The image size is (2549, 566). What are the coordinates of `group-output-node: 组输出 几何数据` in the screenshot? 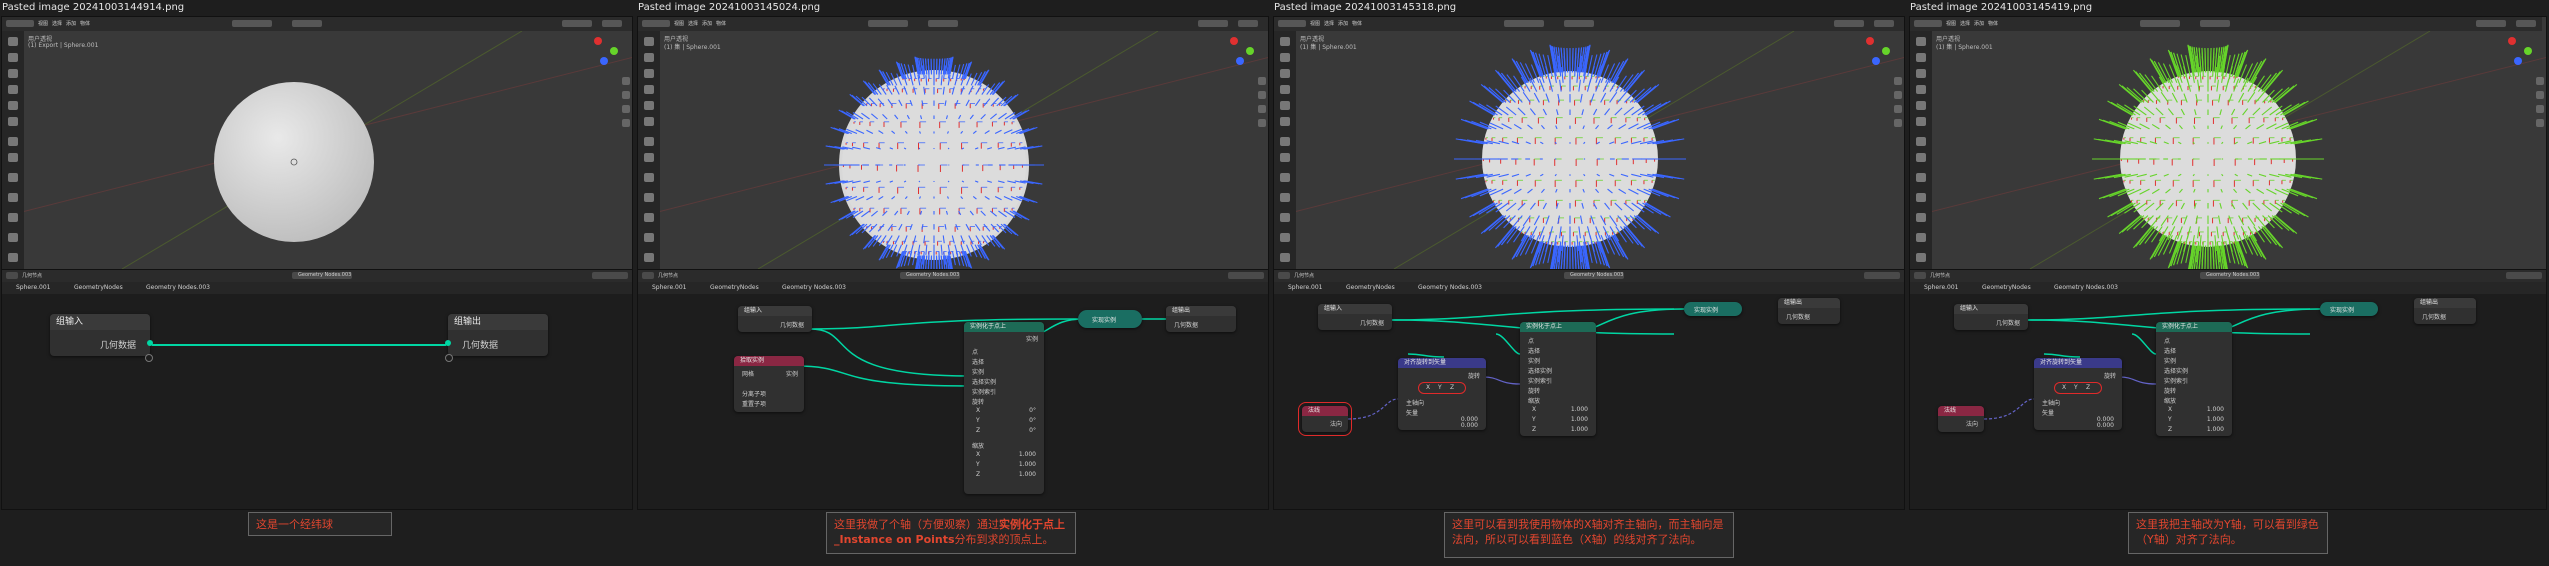 It's located at (1201, 319).